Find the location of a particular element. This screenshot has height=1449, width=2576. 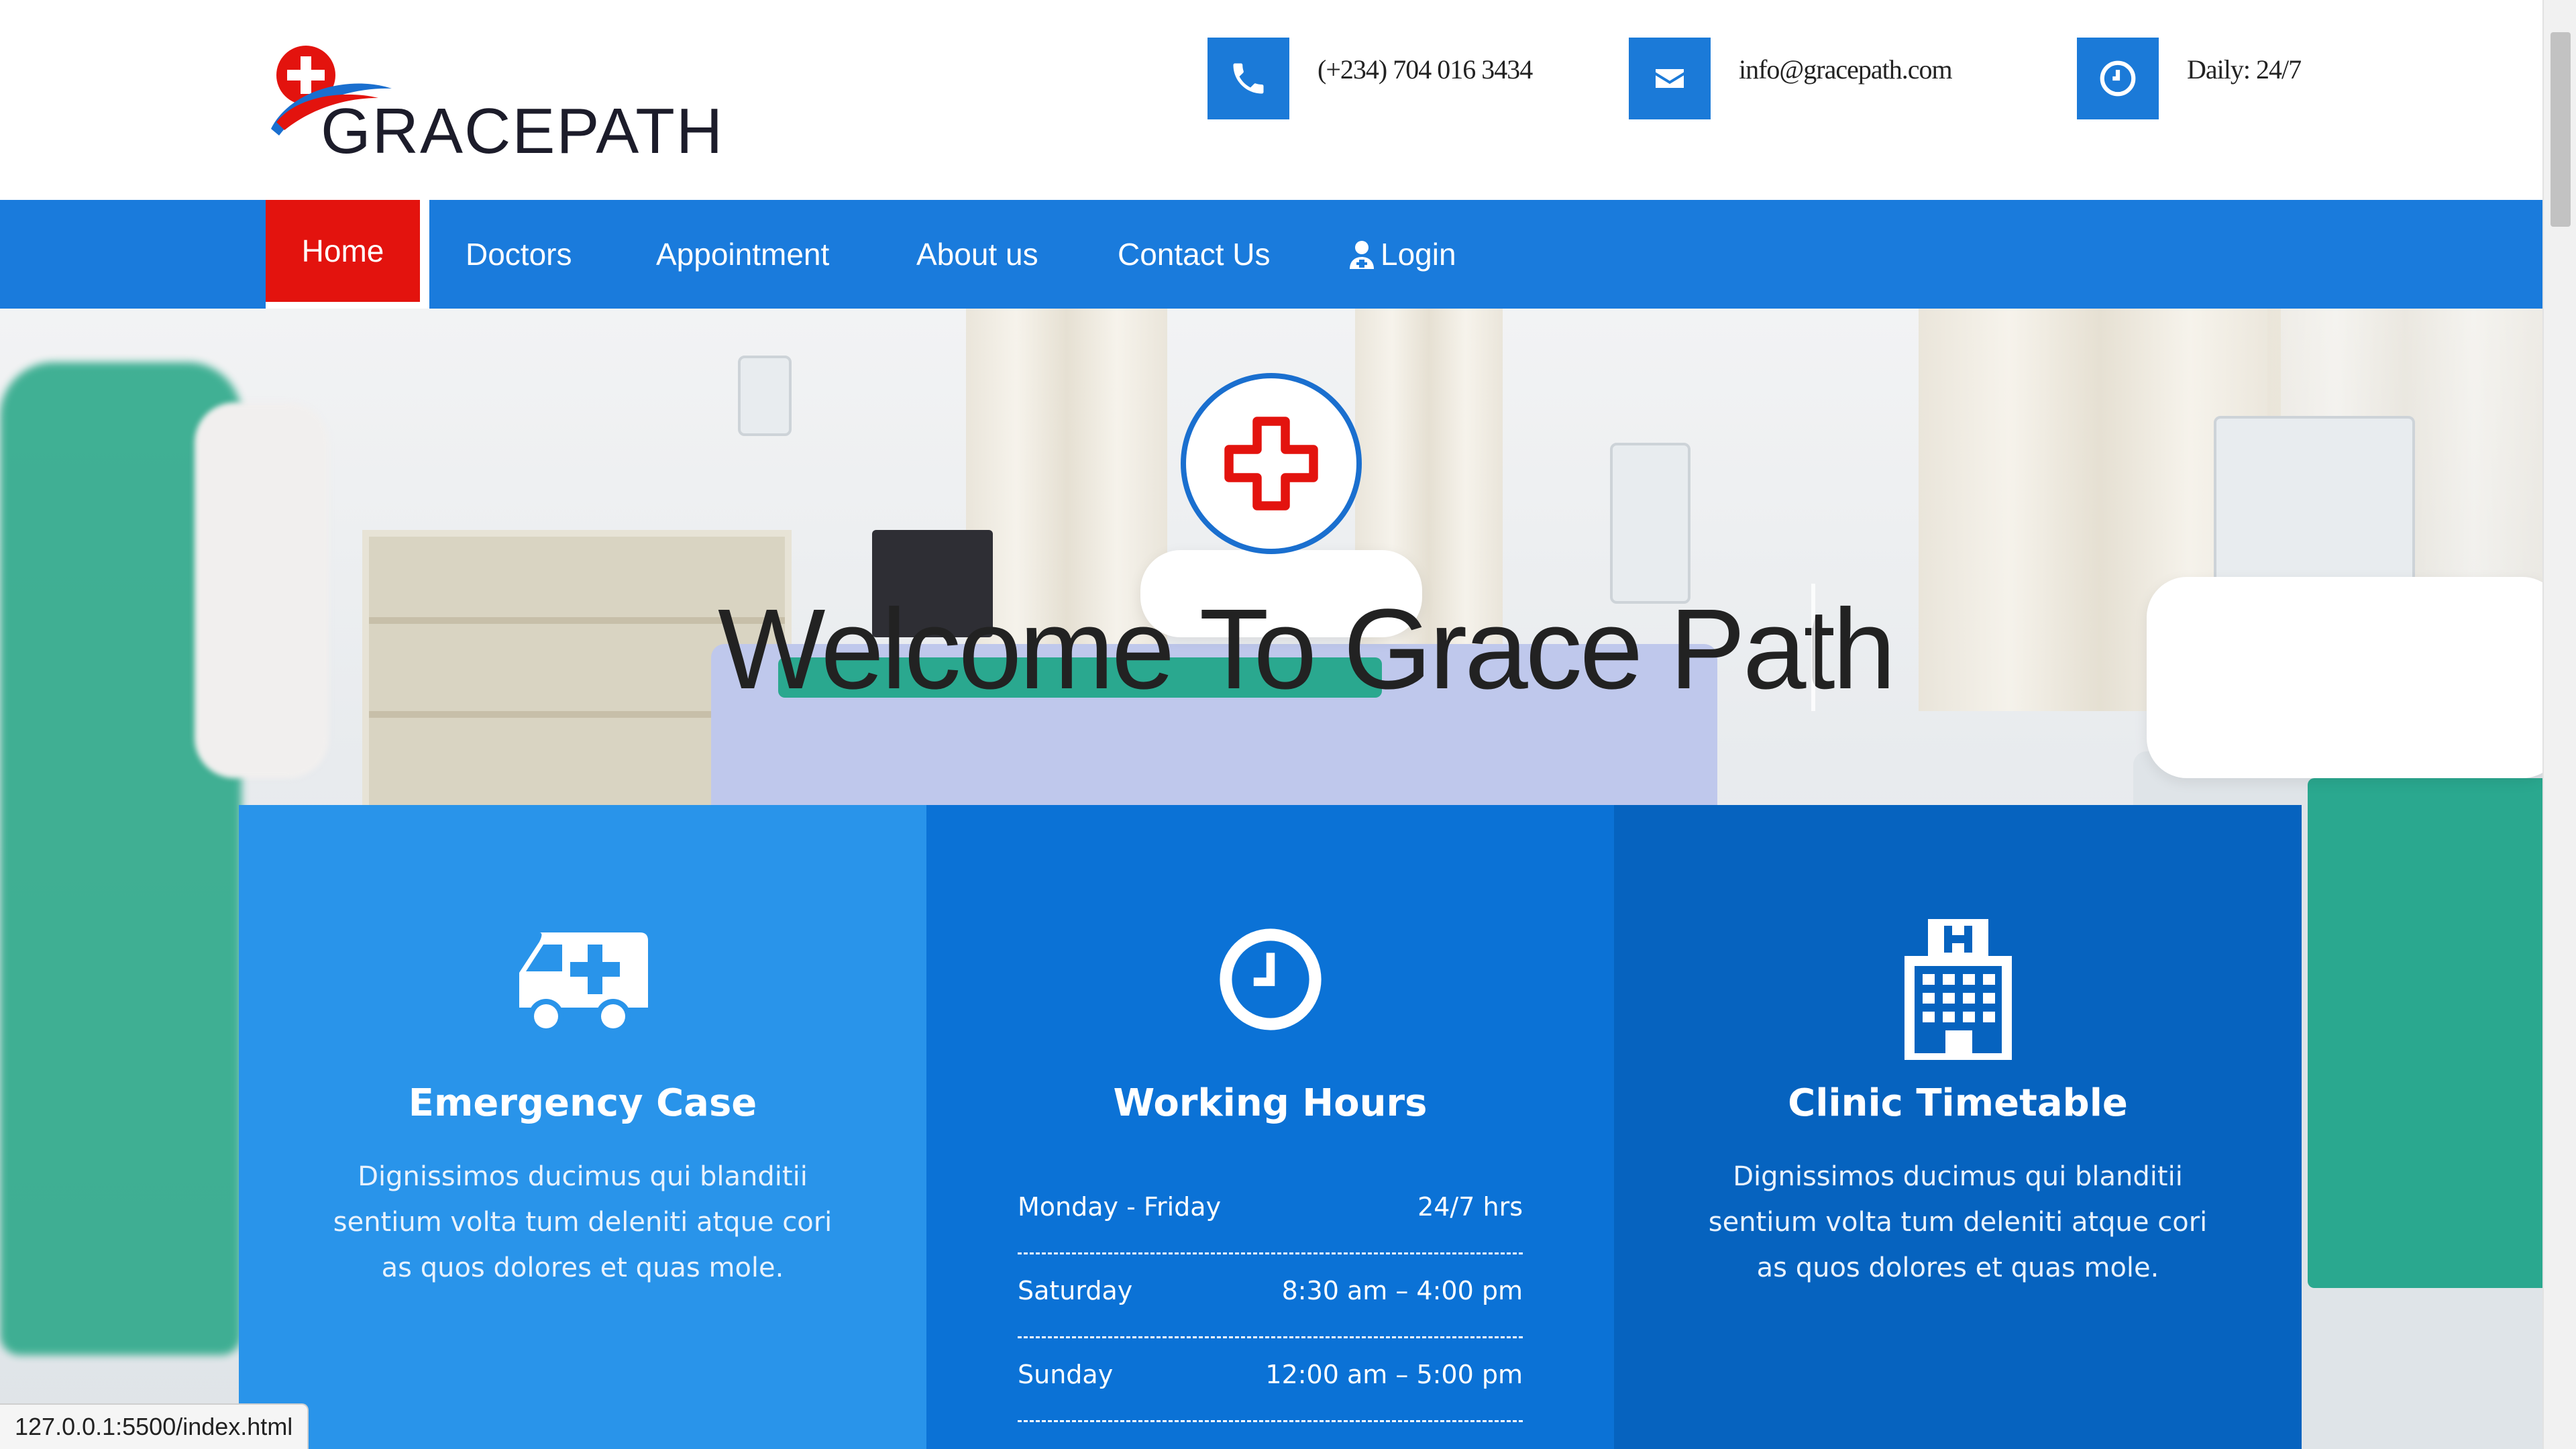

phone-icon-box is located at coordinates (1248, 78).